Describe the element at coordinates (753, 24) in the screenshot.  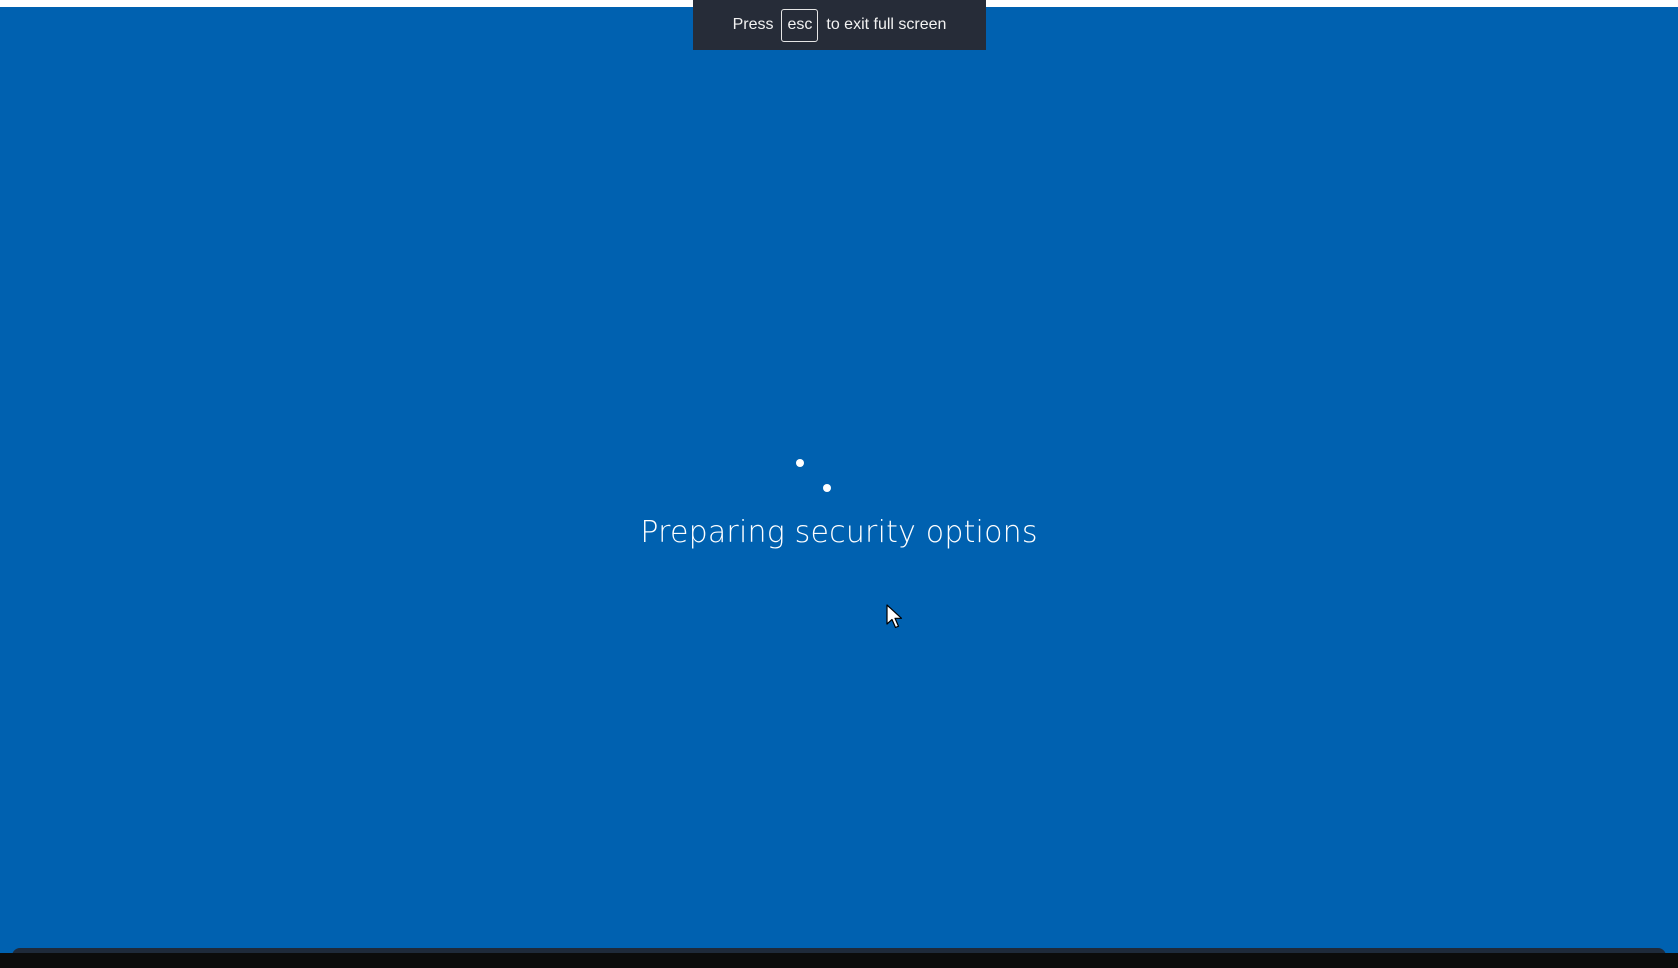
I see `banner-prefix: Press` at that location.